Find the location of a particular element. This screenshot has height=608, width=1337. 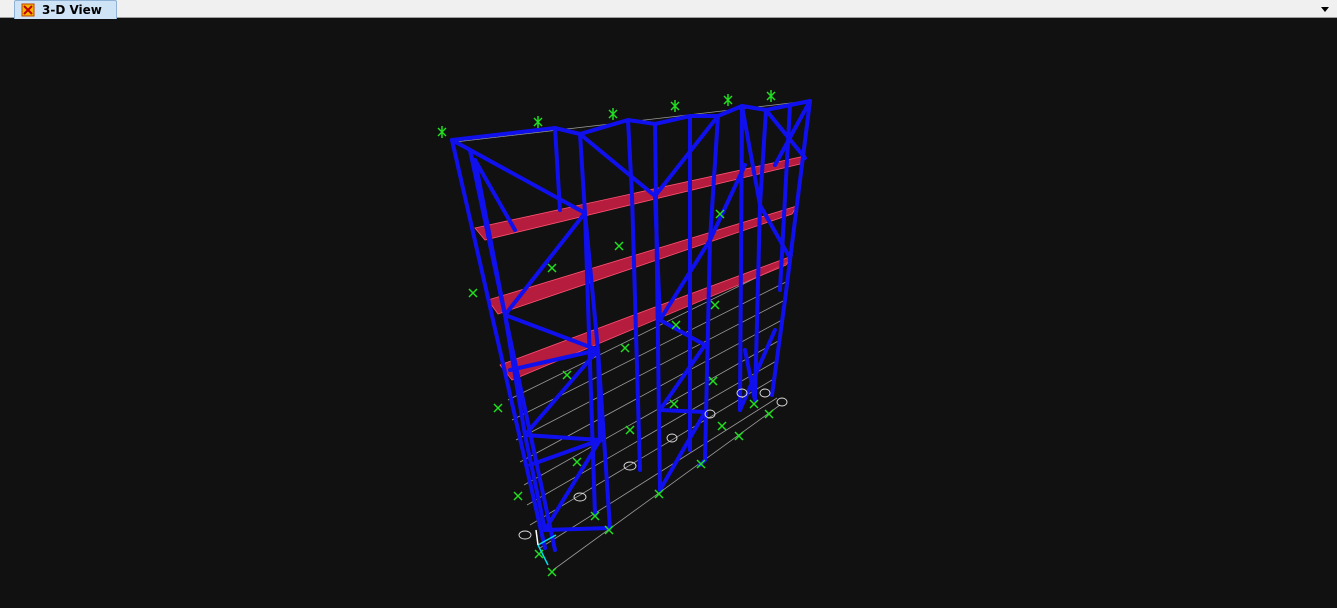

document-tab-bar: 3-D View is located at coordinates (668, 9).